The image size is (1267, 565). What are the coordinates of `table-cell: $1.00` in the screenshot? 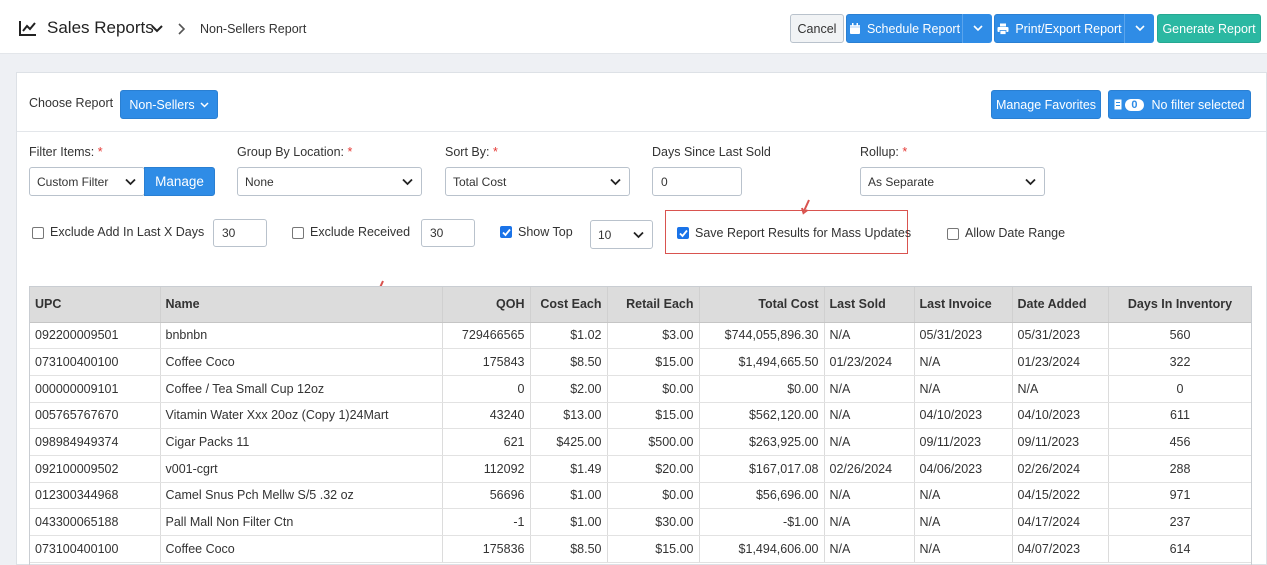 It's located at (569, 496).